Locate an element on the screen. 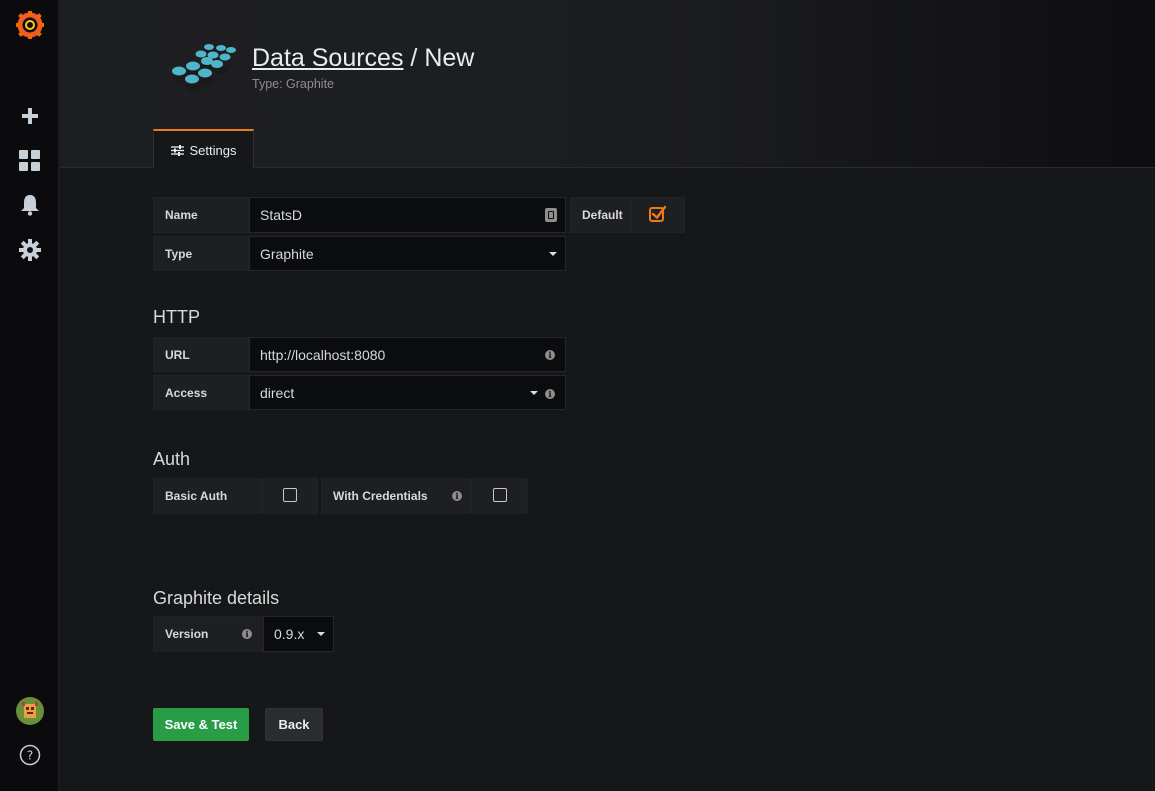 This screenshot has width=1155, height=791. type-select: Graphite is located at coordinates (407, 253).